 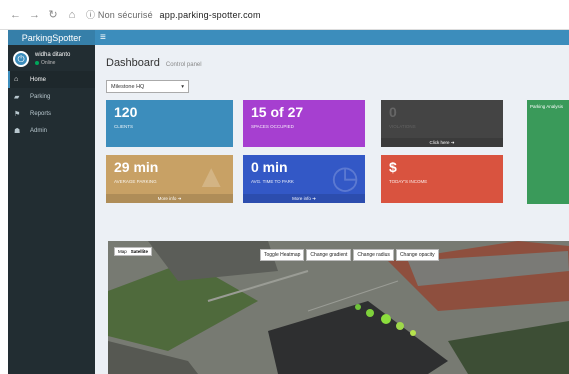 I want to click on sidebar-item-parking: ▰ Parking, so click(x=51, y=96).